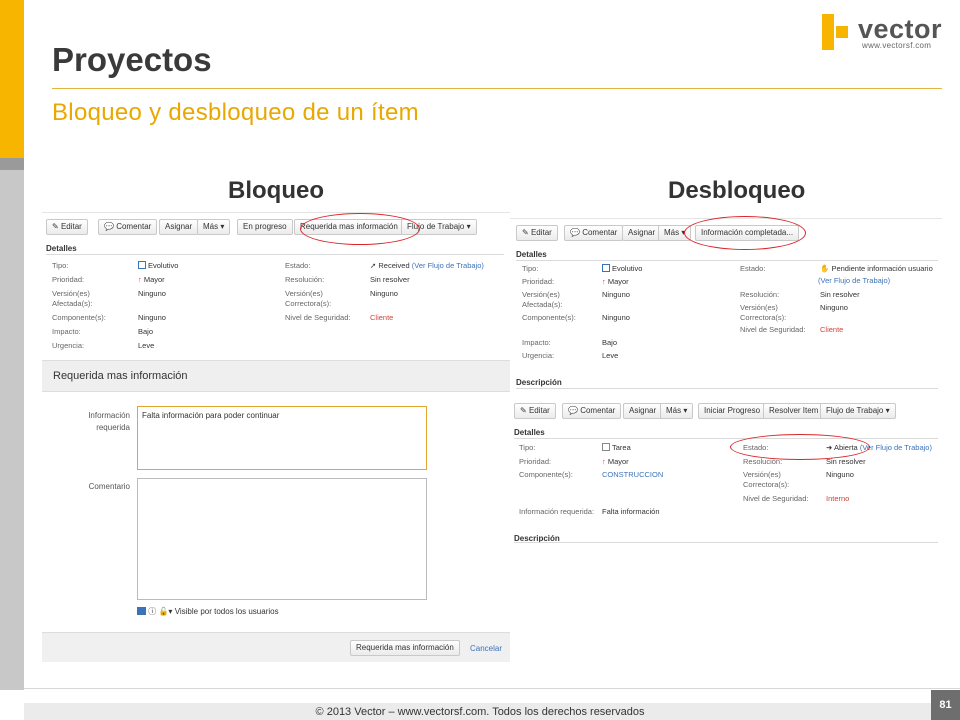  What do you see at coordinates (12, 79) in the screenshot?
I see `left-accent-bar` at bounding box center [12, 79].